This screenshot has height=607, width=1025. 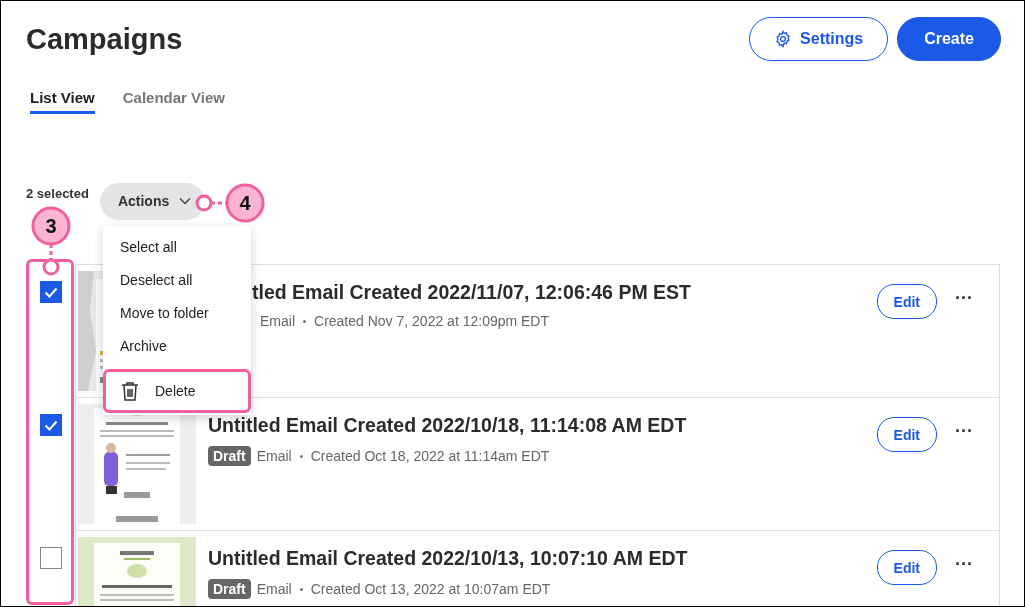 I want to click on page-title: Campaigns, so click(x=105, y=39).